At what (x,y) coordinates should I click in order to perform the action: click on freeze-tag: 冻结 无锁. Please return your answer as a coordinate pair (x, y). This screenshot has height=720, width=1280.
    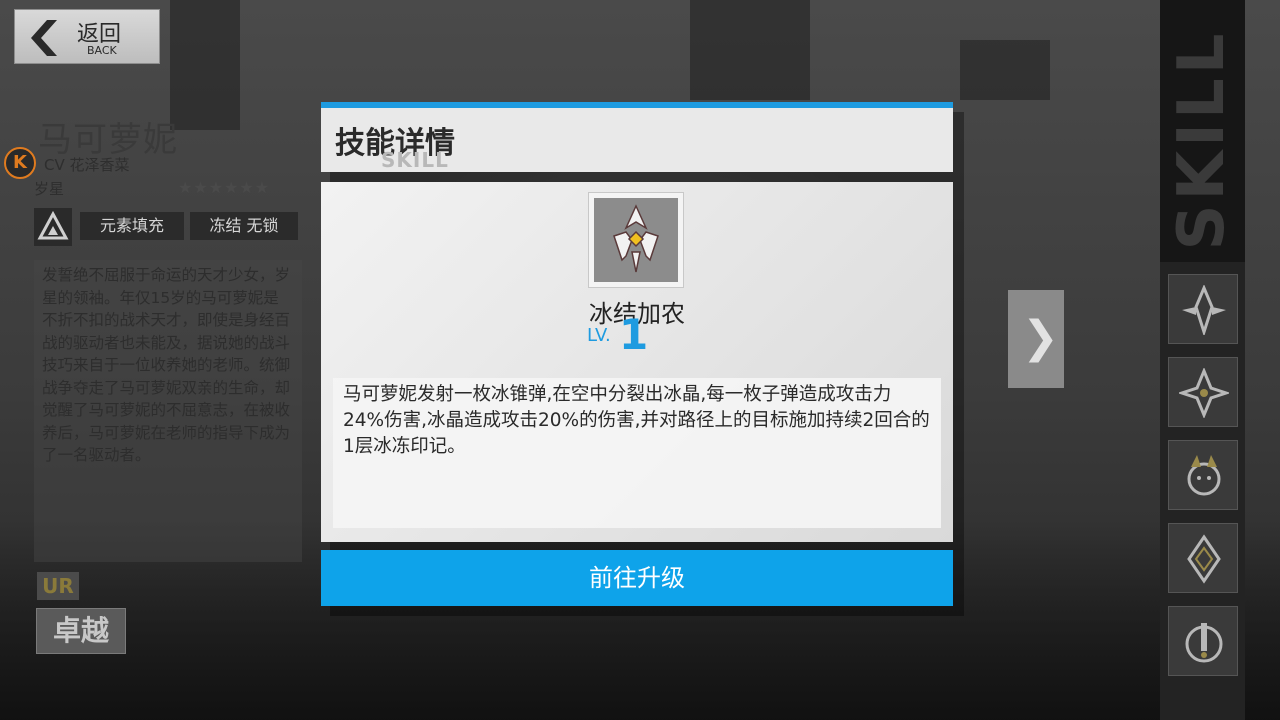
    Looking at the image, I should click on (244, 226).